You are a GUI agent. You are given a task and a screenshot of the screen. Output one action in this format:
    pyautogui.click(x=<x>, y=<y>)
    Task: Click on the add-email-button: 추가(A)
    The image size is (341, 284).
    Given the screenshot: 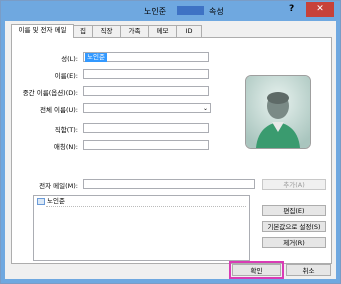 What is the action you would take?
    pyautogui.click(x=294, y=184)
    